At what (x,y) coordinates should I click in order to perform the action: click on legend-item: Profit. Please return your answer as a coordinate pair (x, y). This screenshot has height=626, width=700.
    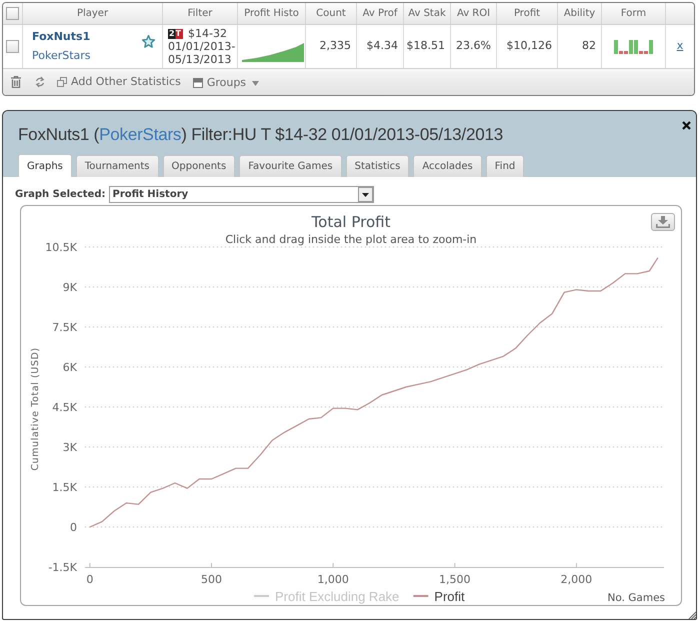
    Looking at the image, I should click on (439, 596).